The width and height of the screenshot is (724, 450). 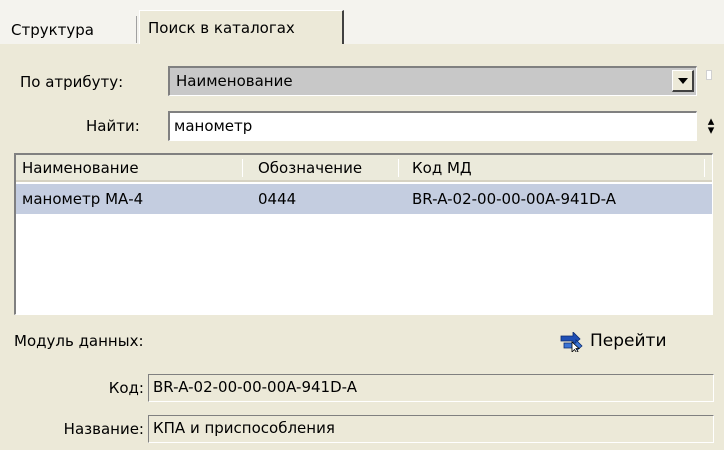 What do you see at coordinates (83, 199) in the screenshot?
I see `cell-name: манометр МА-4` at bounding box center [83, 199].